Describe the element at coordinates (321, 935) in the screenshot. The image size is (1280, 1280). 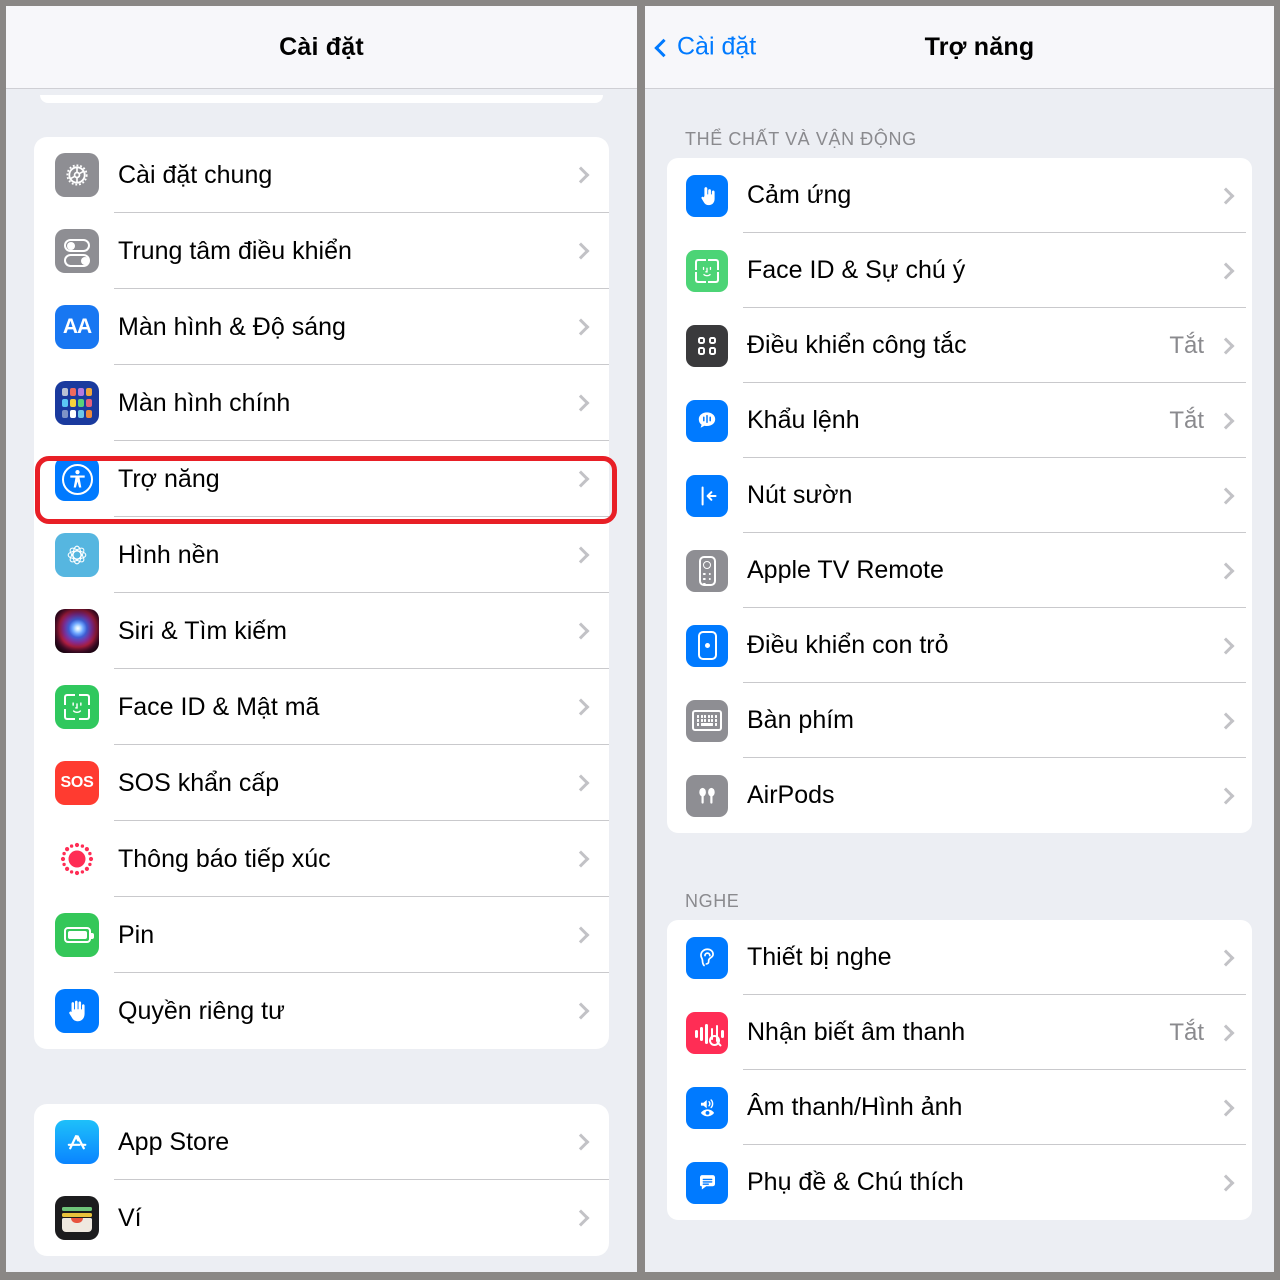
I see `settings-row-battery: Pin` at that location.